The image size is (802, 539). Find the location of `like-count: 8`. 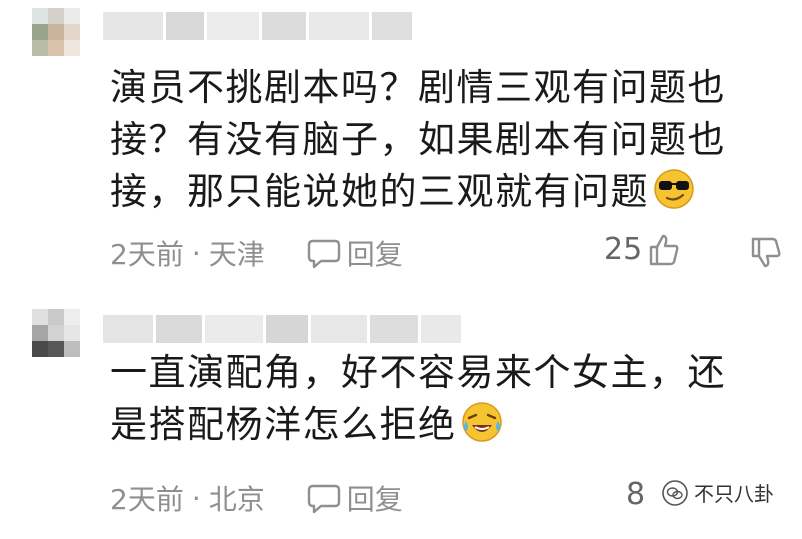

like-count: 8 is located at coordinates (636, 494).